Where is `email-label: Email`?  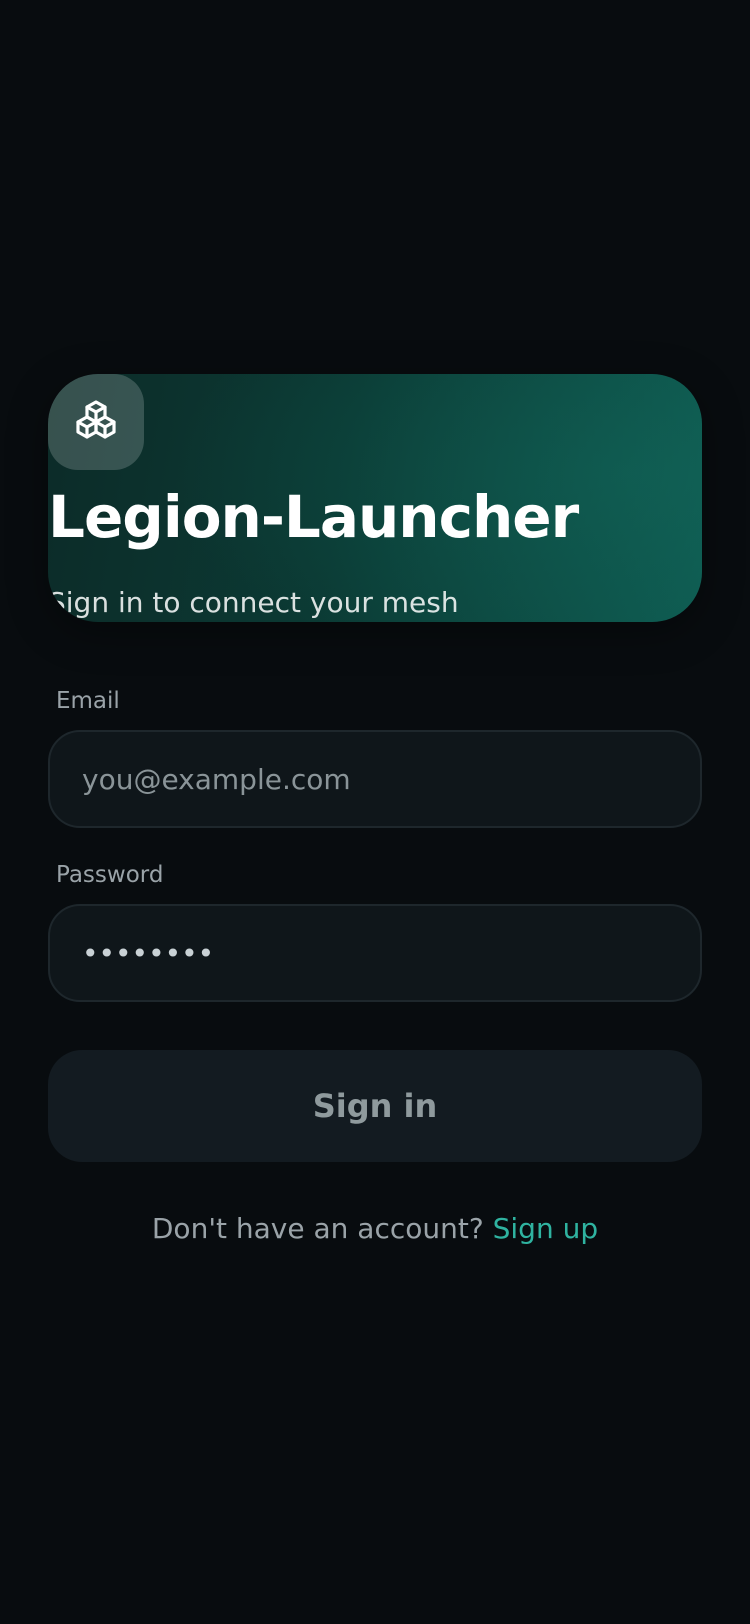 email-label: Email is located at coordinates (88, 701).